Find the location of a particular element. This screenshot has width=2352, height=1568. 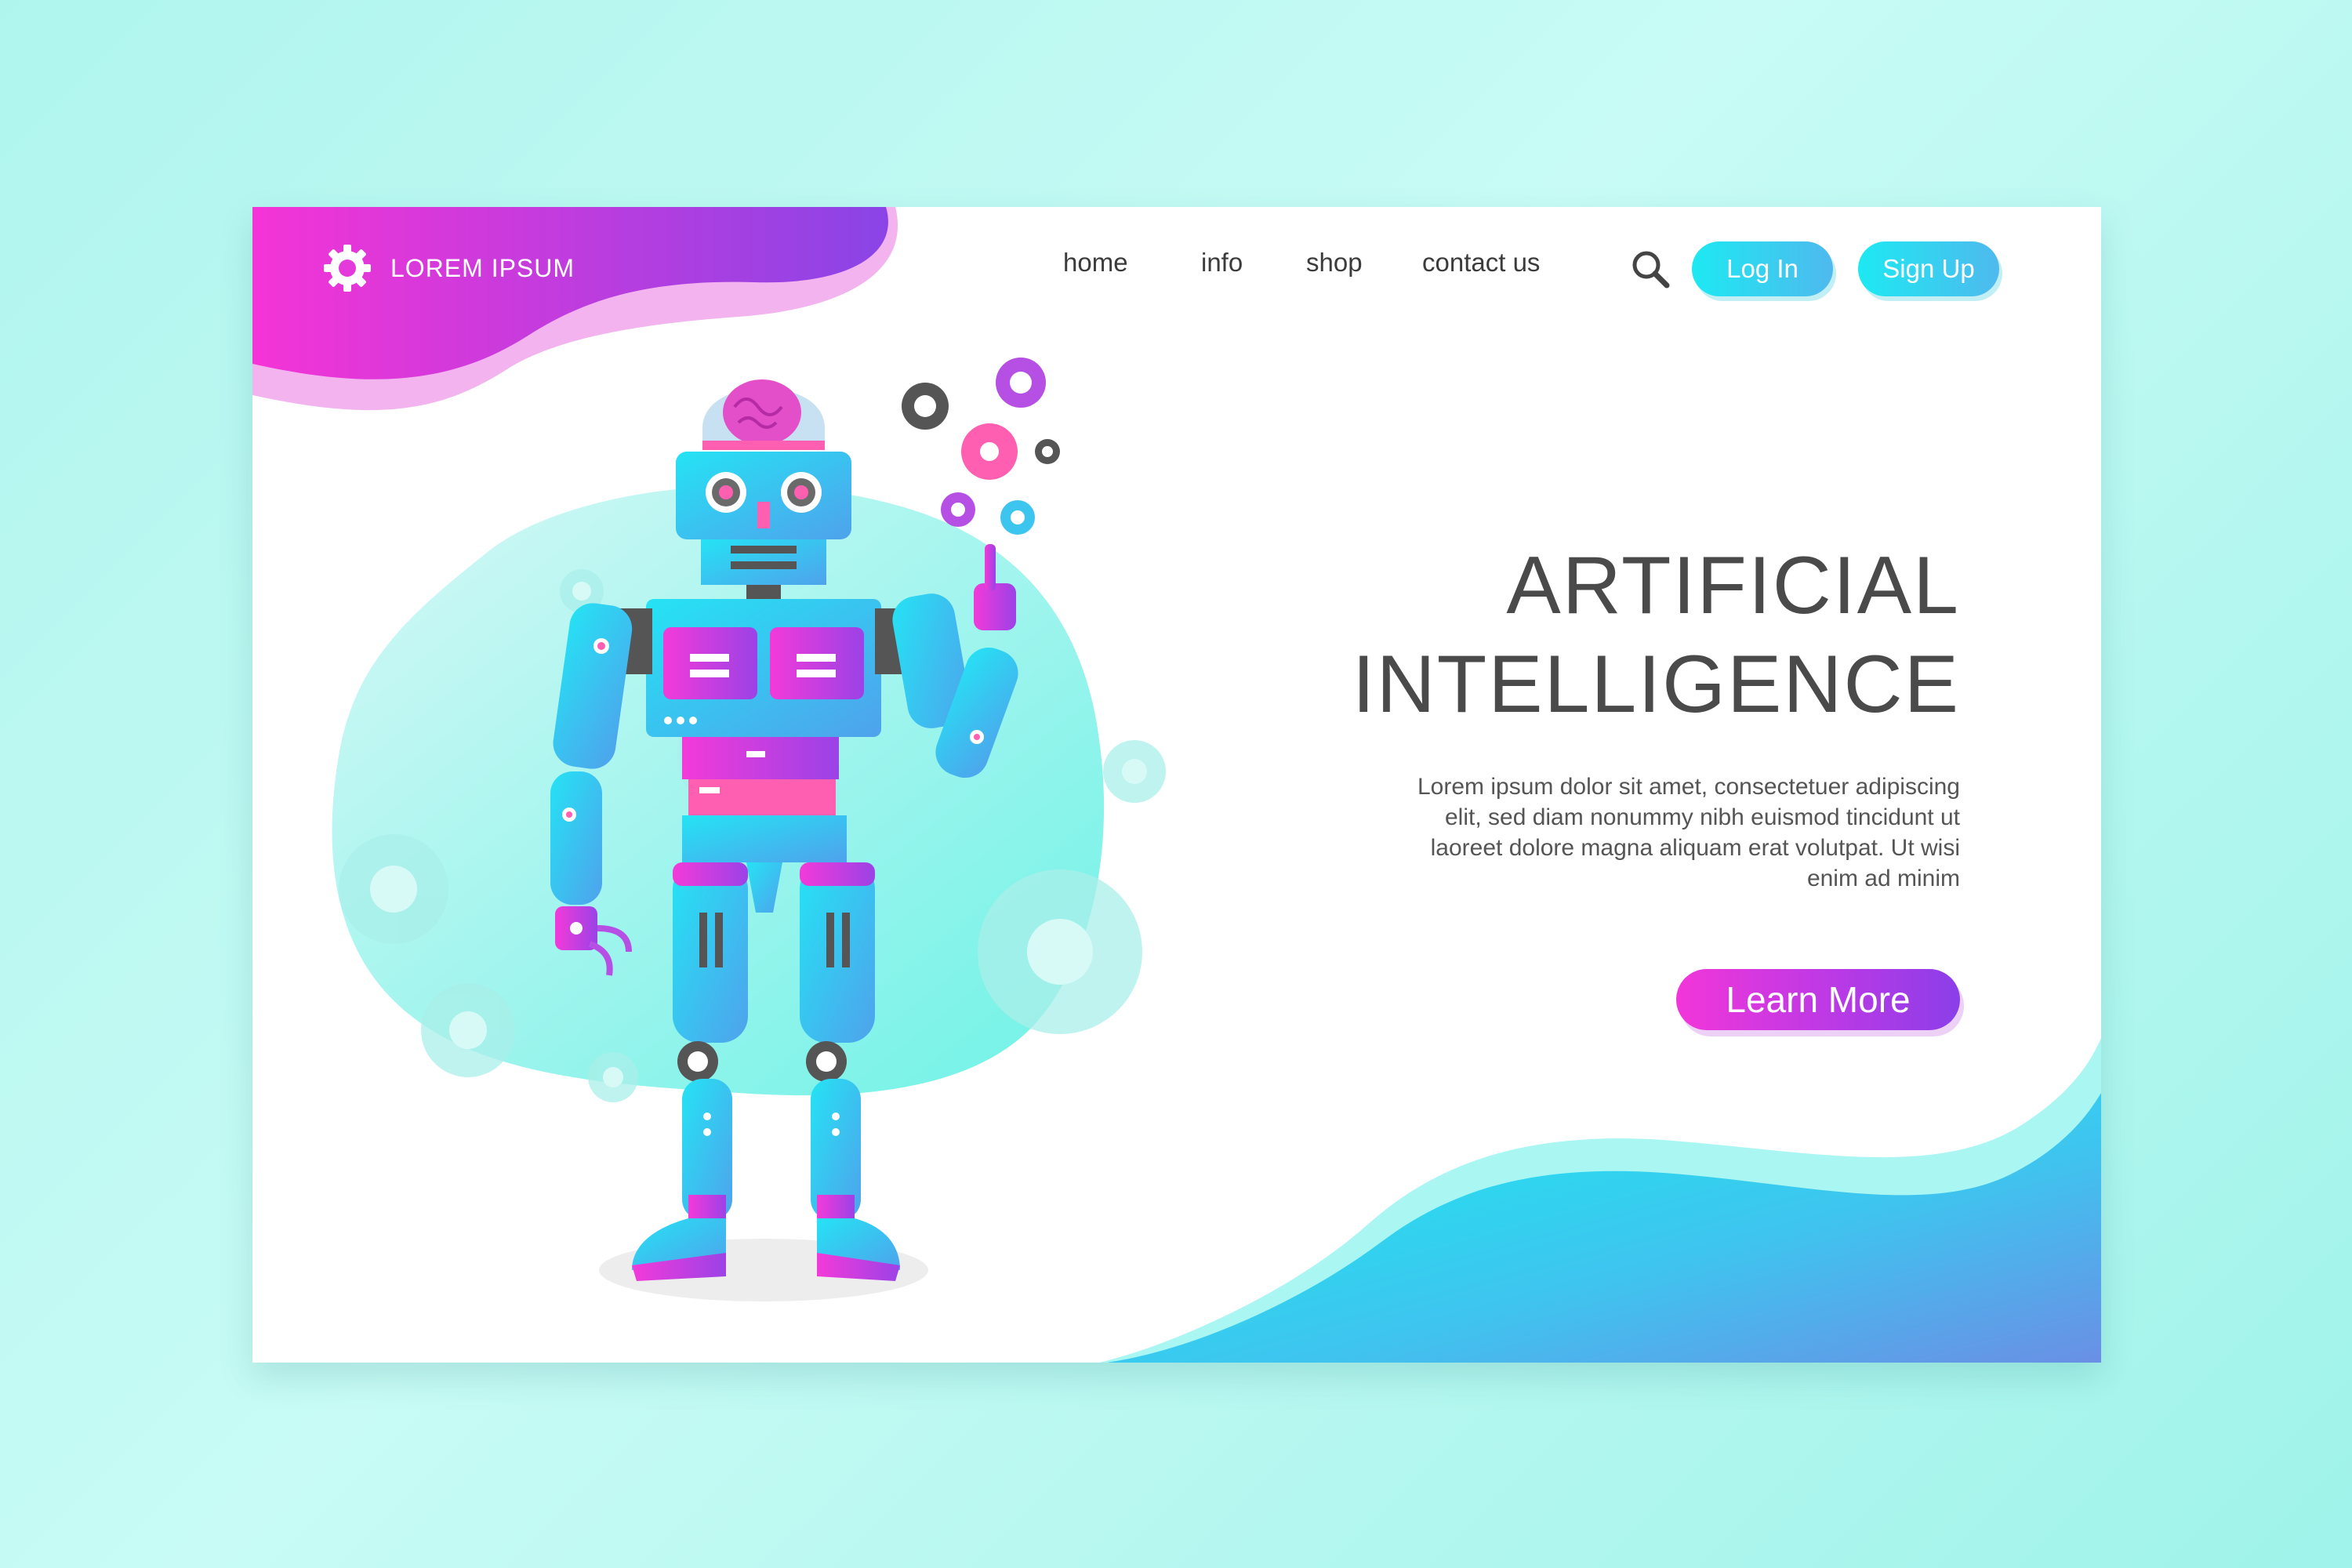

brand-name: LOREM IPSUM is located at coordinates (482, 267).